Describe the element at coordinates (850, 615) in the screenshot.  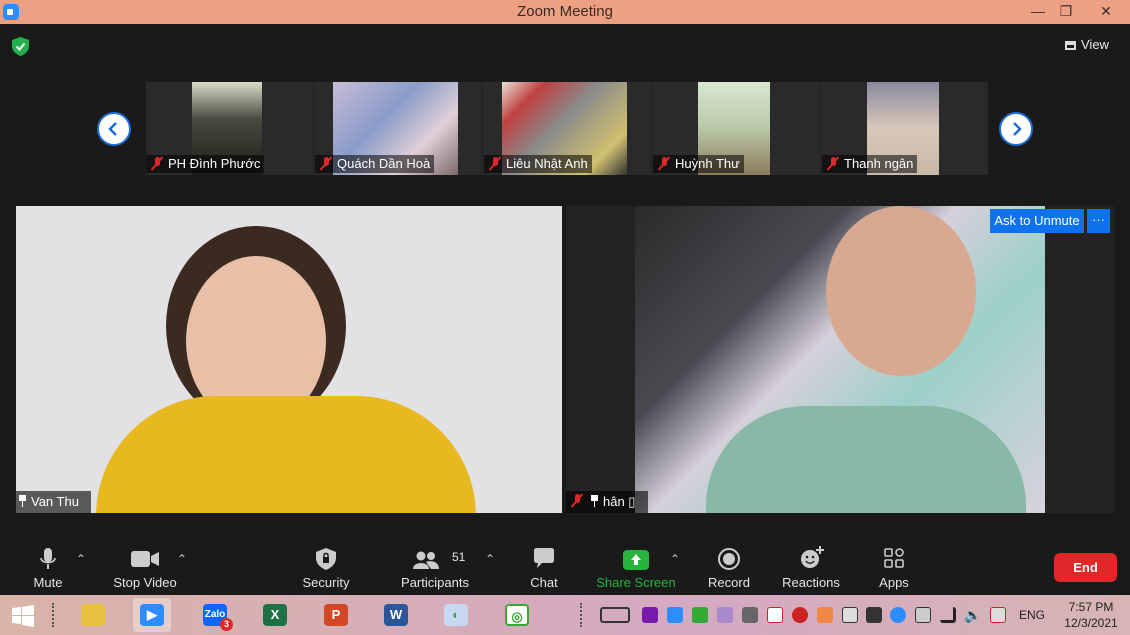
I see `battery-icon` at that location.